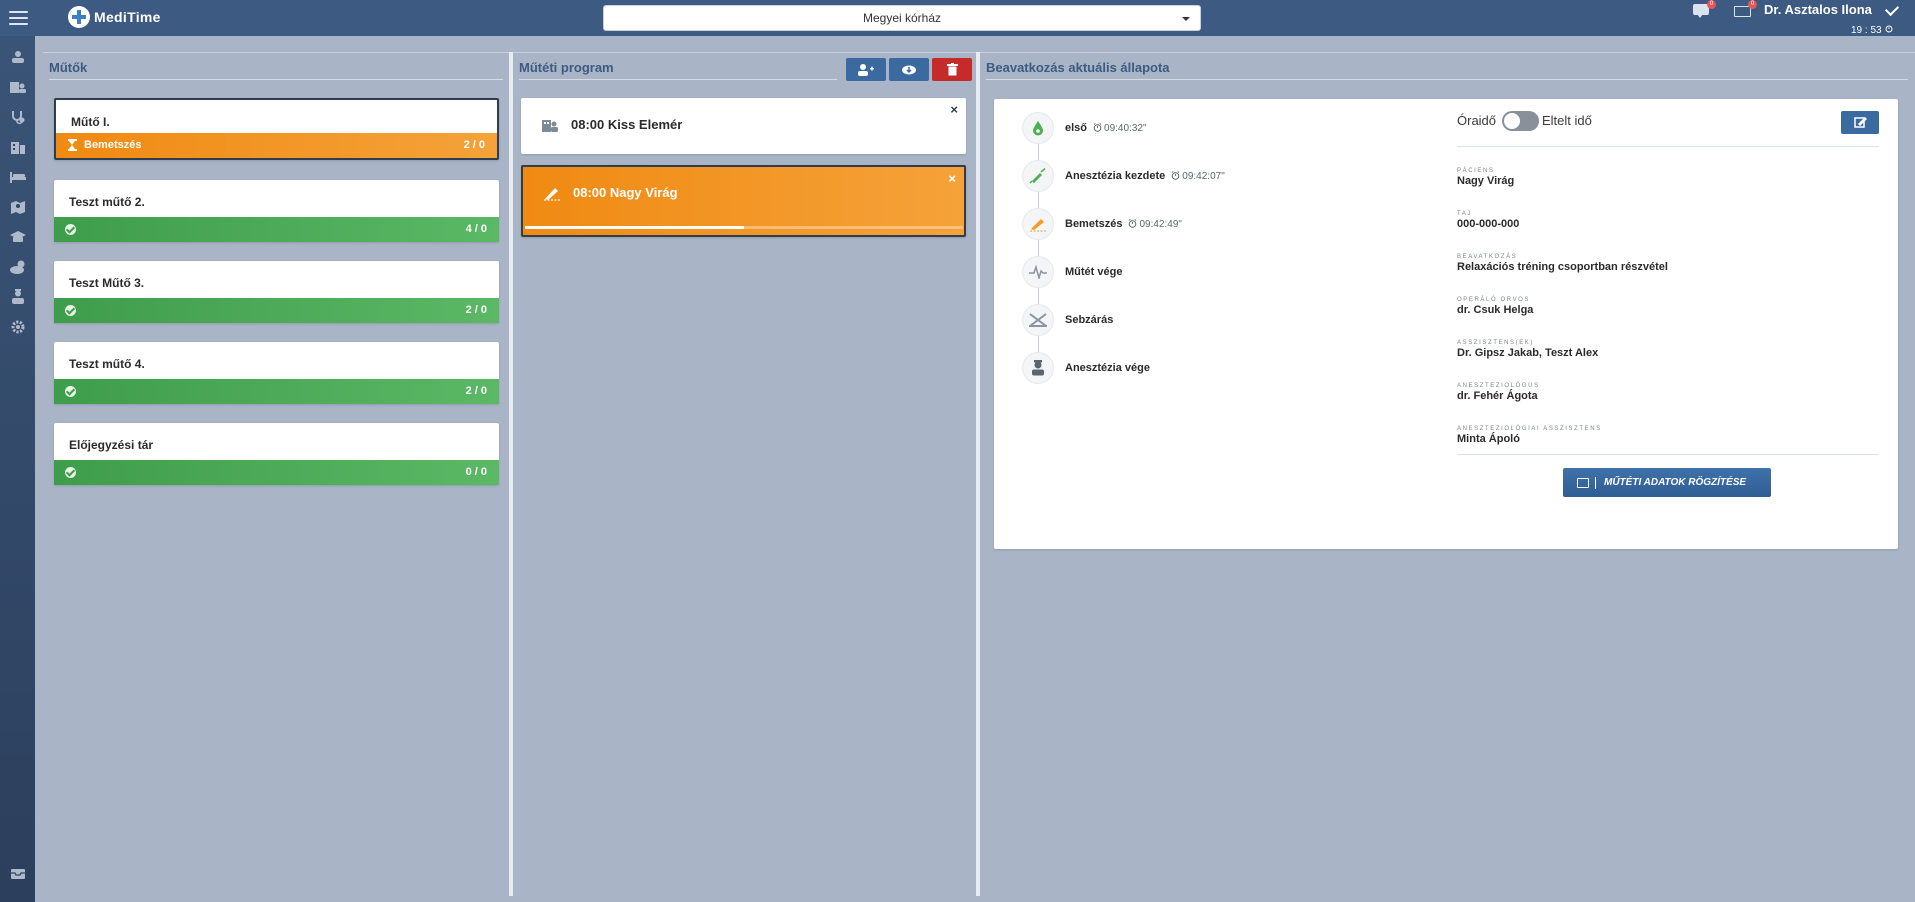 Image resolution: width=1915 pixels, height=902 pixels. Describe the element at coordinates (743, 201) in the screenshot. I see `program-item: 08:00 Nagy Virág ×` at that location.